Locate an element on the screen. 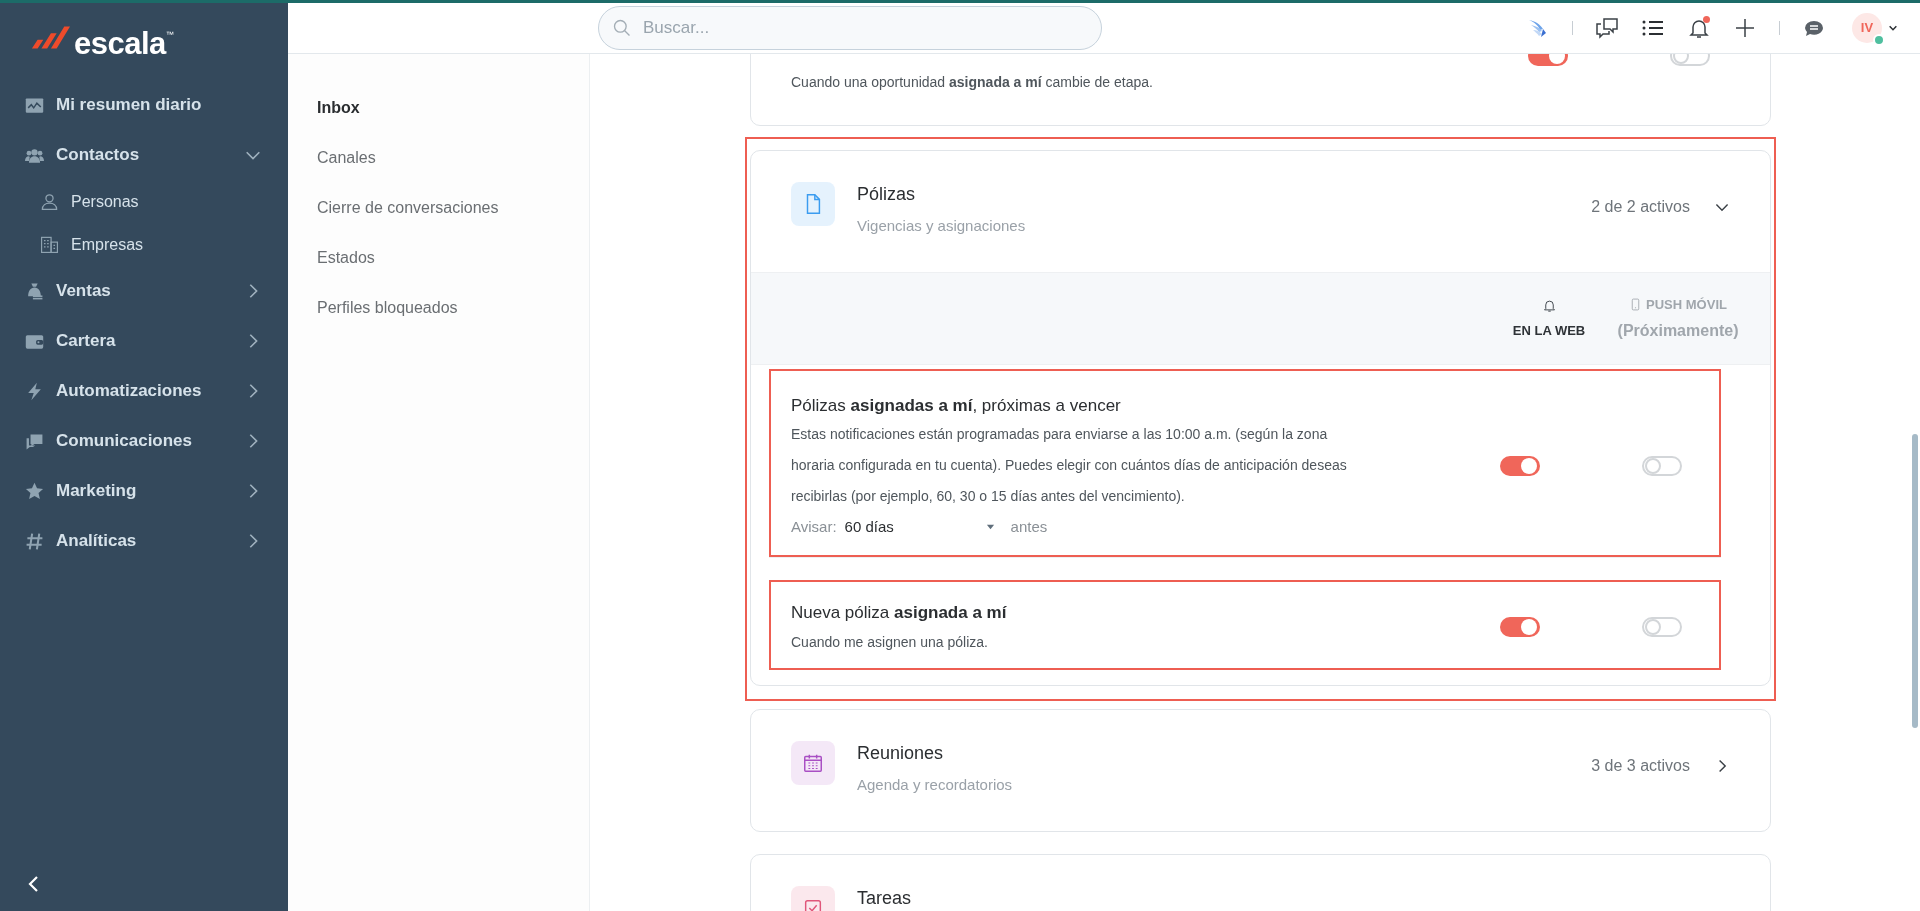 This screenshot has height=911, width=1920. trademark-mark: ™ is located at coordinates (169, 34).